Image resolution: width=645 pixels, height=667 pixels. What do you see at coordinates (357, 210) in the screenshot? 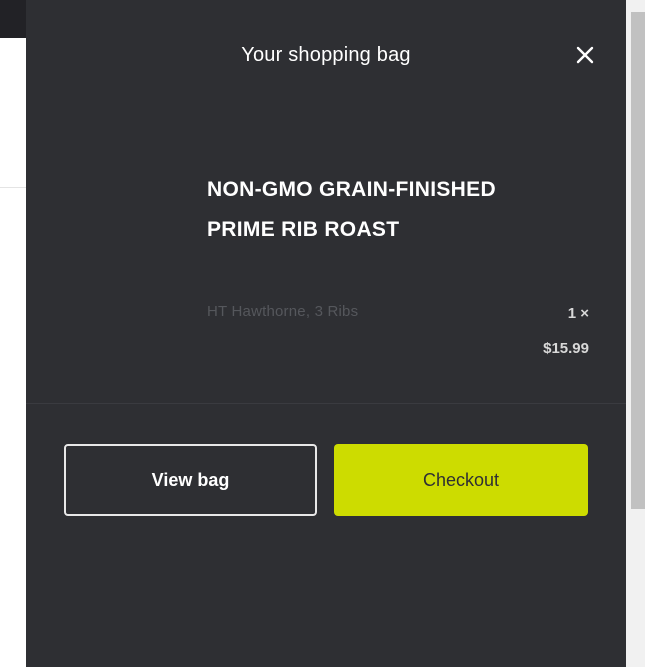
I see `product-name: NON-GMO GRAIN-FINISHED PRIME RIB ROAST` at bounding box center [357, 210].